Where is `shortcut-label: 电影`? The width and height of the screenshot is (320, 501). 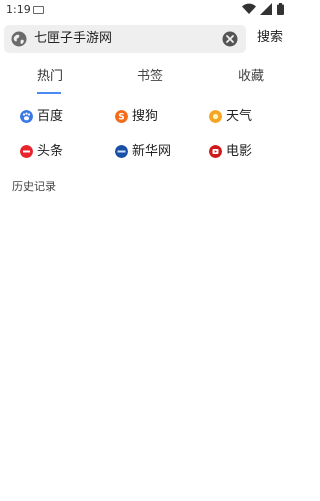
shortcut-label: 电影 is located at coordinates (239, 151).